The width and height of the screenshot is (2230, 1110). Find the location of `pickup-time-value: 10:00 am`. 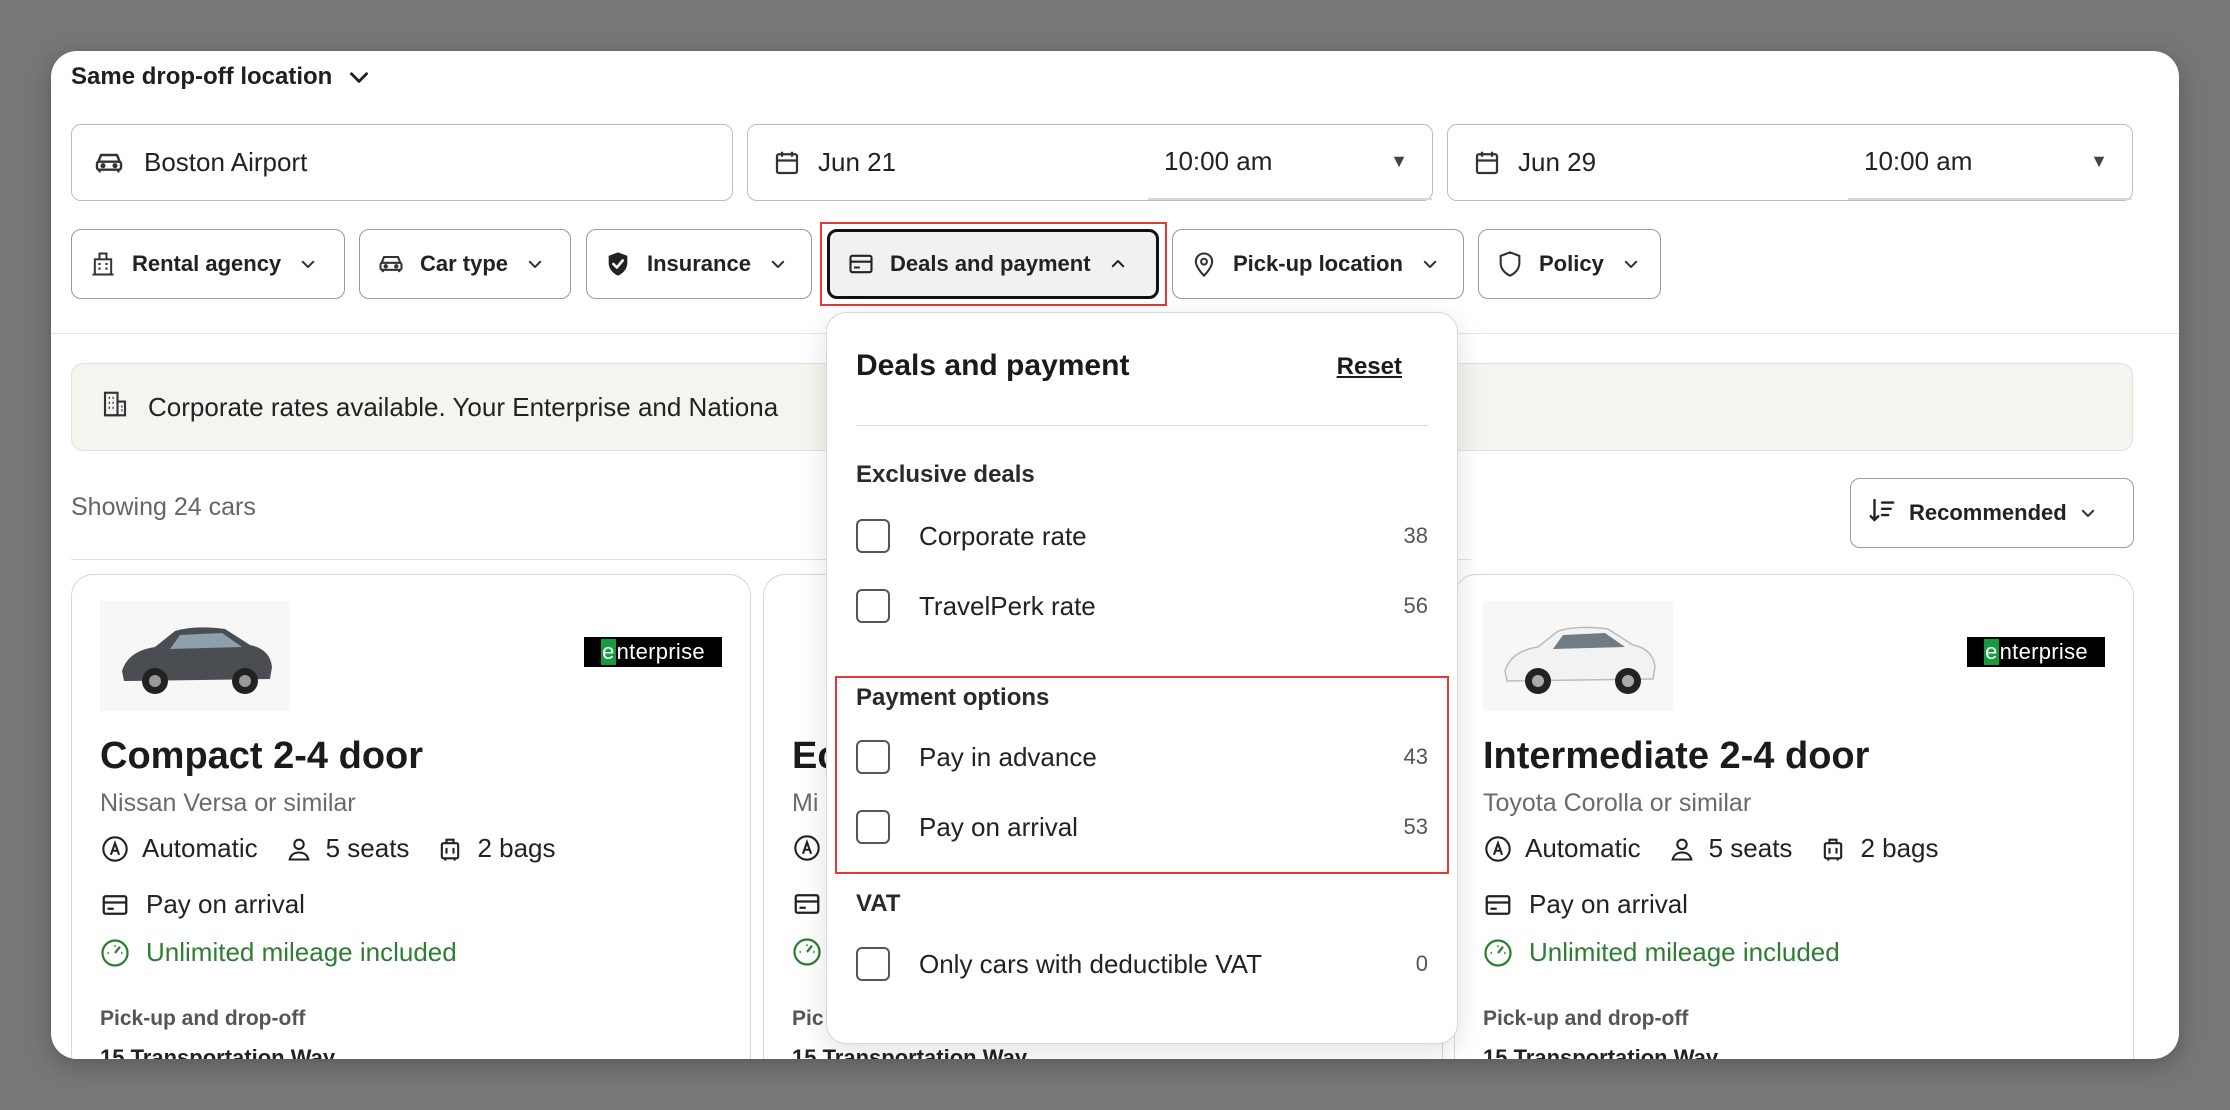

pickup-time-value: 10:00 am is located at coordinates (1218, 161).